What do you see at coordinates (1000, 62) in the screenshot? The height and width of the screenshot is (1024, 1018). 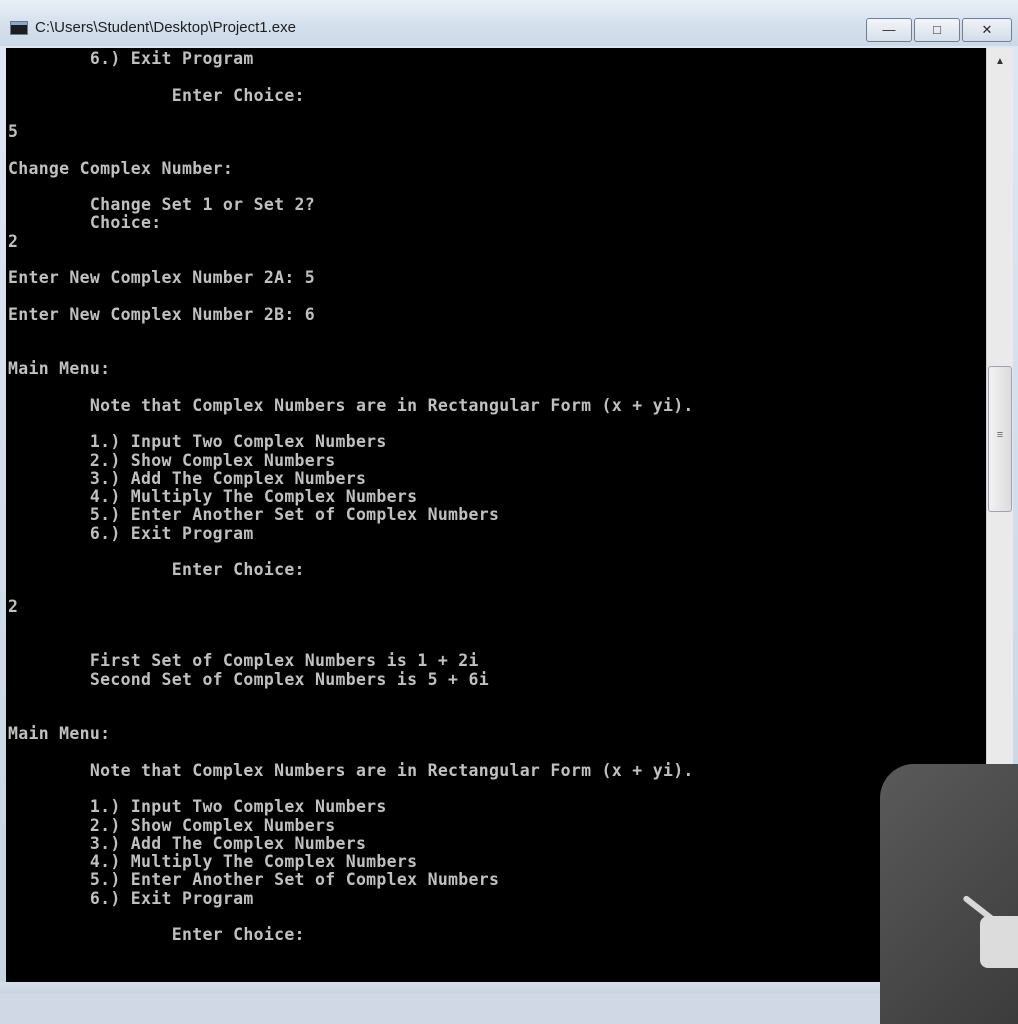 I see `scroll-up-arrow-icon: ▲` at bounding box center [1000, 62].